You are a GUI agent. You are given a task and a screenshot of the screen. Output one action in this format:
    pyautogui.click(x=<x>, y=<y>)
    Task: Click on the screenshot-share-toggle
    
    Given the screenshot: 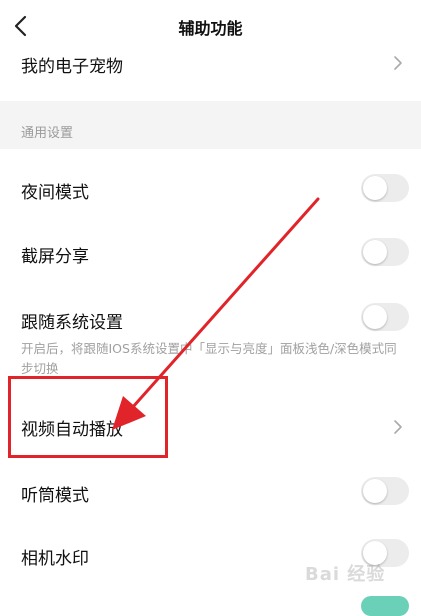 What is the action you would take?
    pyautogui.click(x=385, y=252)
    